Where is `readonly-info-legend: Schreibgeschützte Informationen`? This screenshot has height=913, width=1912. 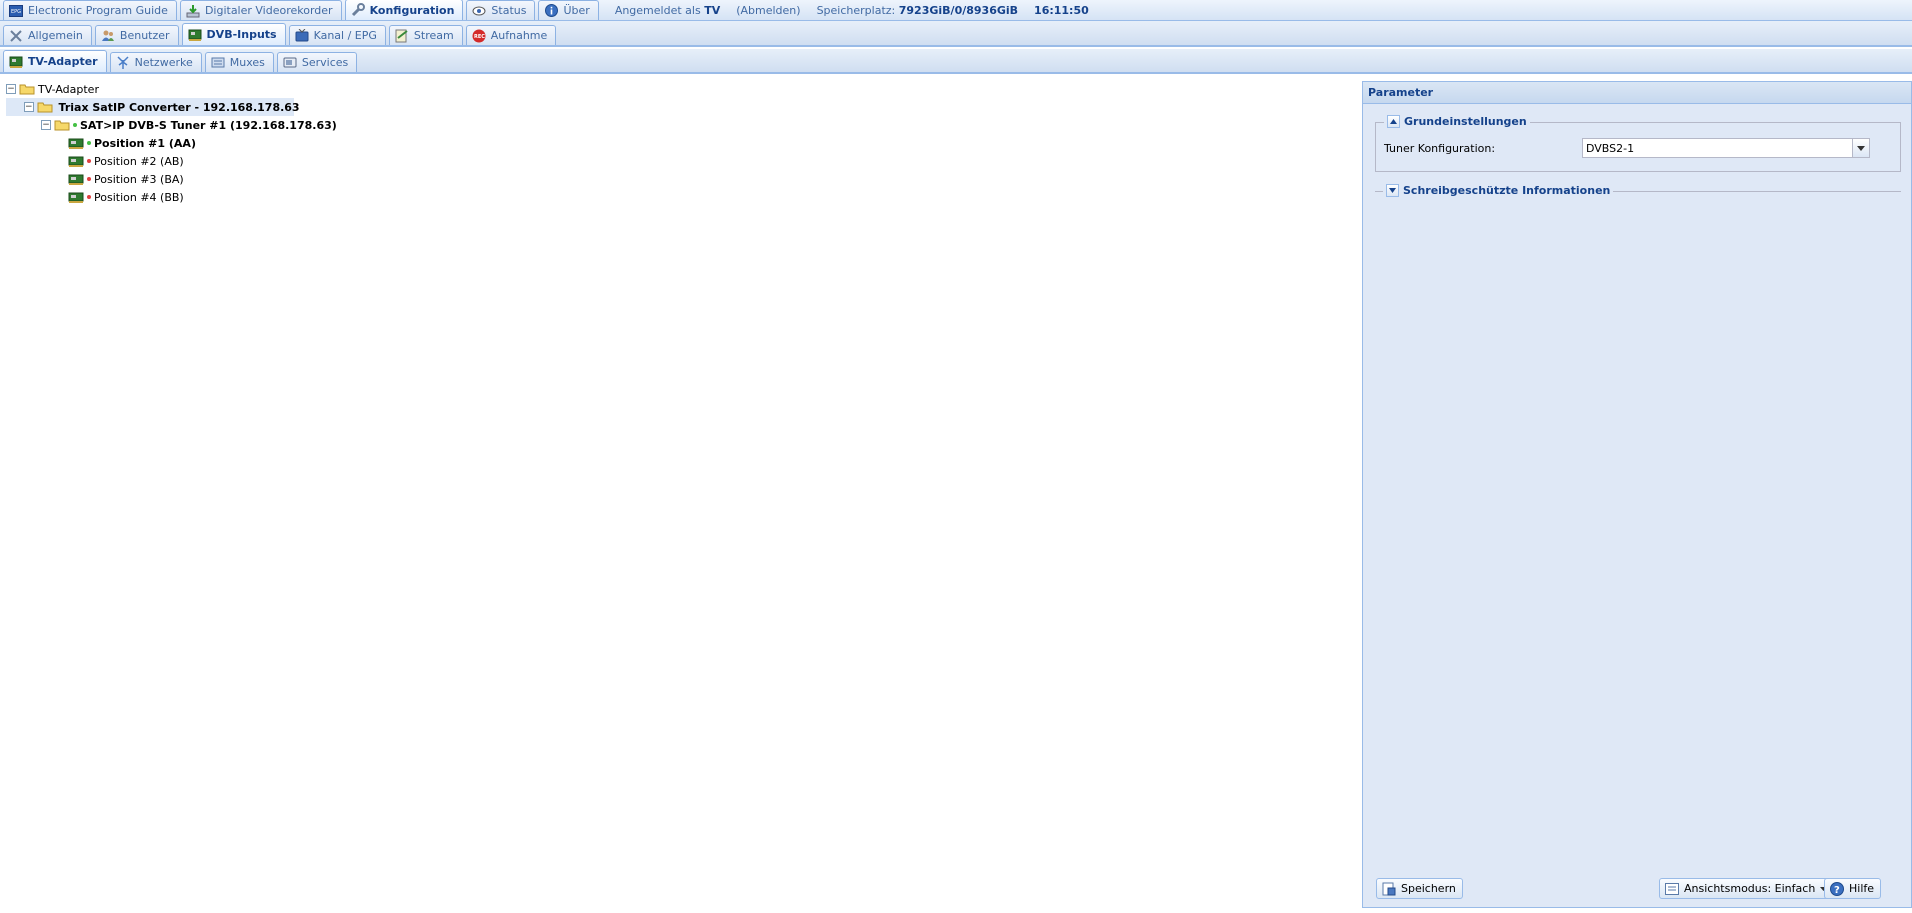 readonly-info-legend: Schreibgeschützte Informationen is located at coordinates (1498, 190).